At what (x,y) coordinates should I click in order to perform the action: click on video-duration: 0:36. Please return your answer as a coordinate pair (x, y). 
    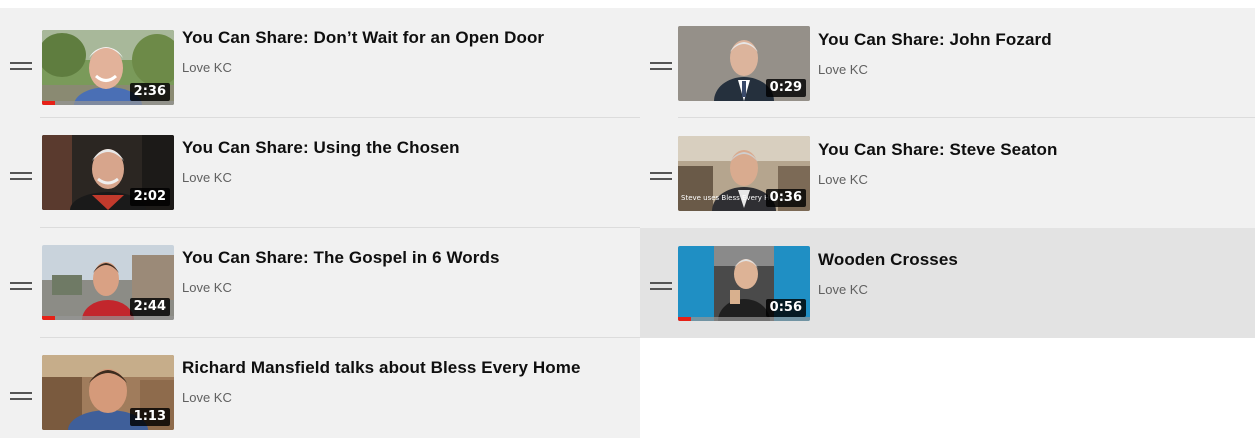
    Looking at the image, I should click on (785, 198).